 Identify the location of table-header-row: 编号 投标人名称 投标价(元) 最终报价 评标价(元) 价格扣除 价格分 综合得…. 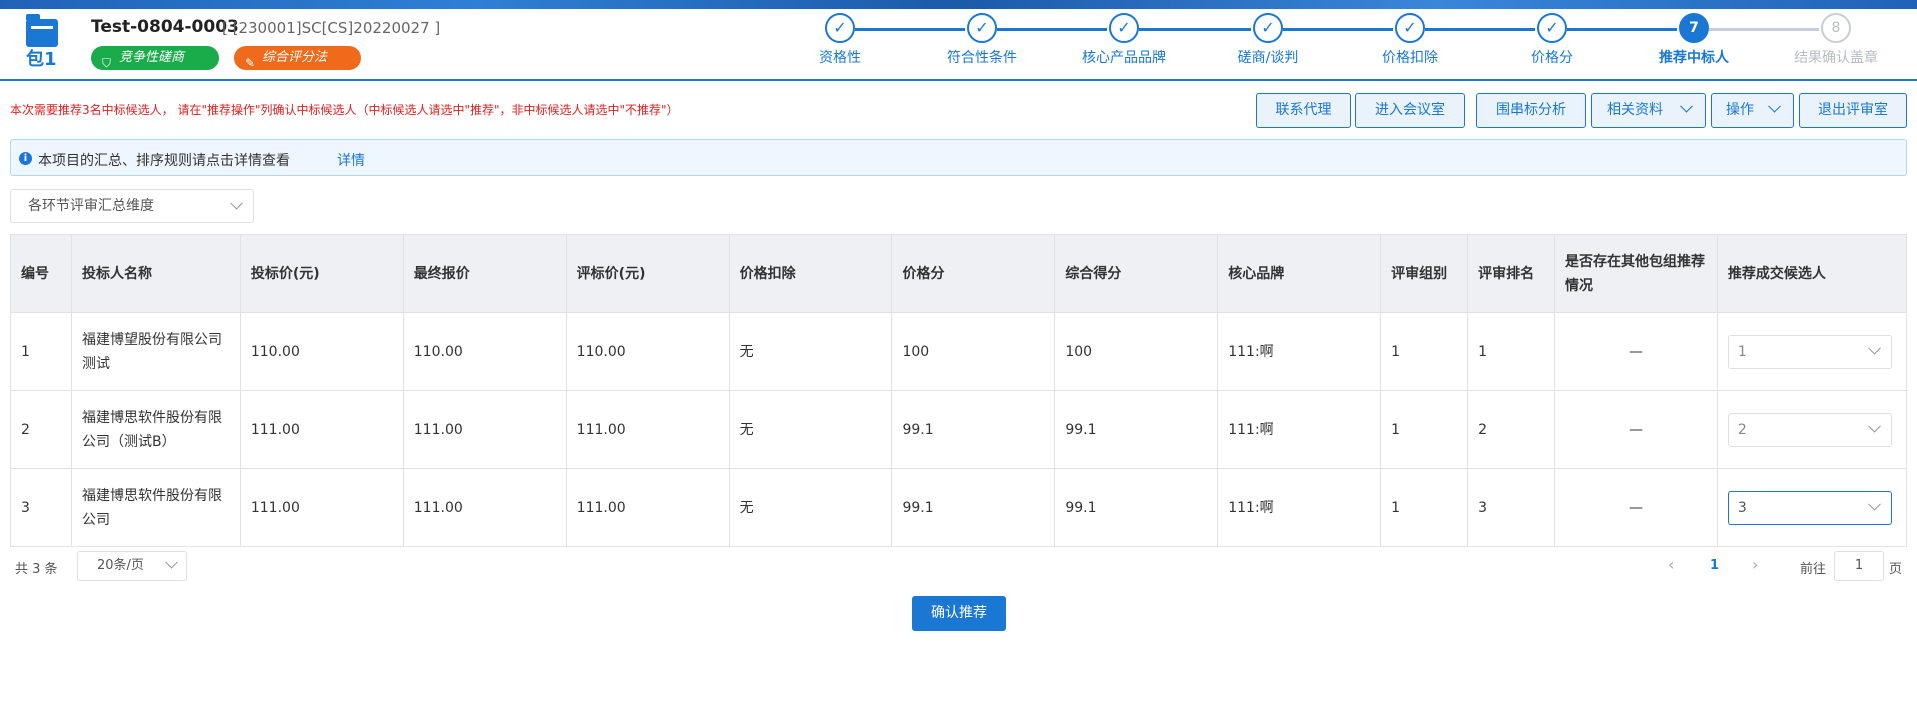
(959, 273).